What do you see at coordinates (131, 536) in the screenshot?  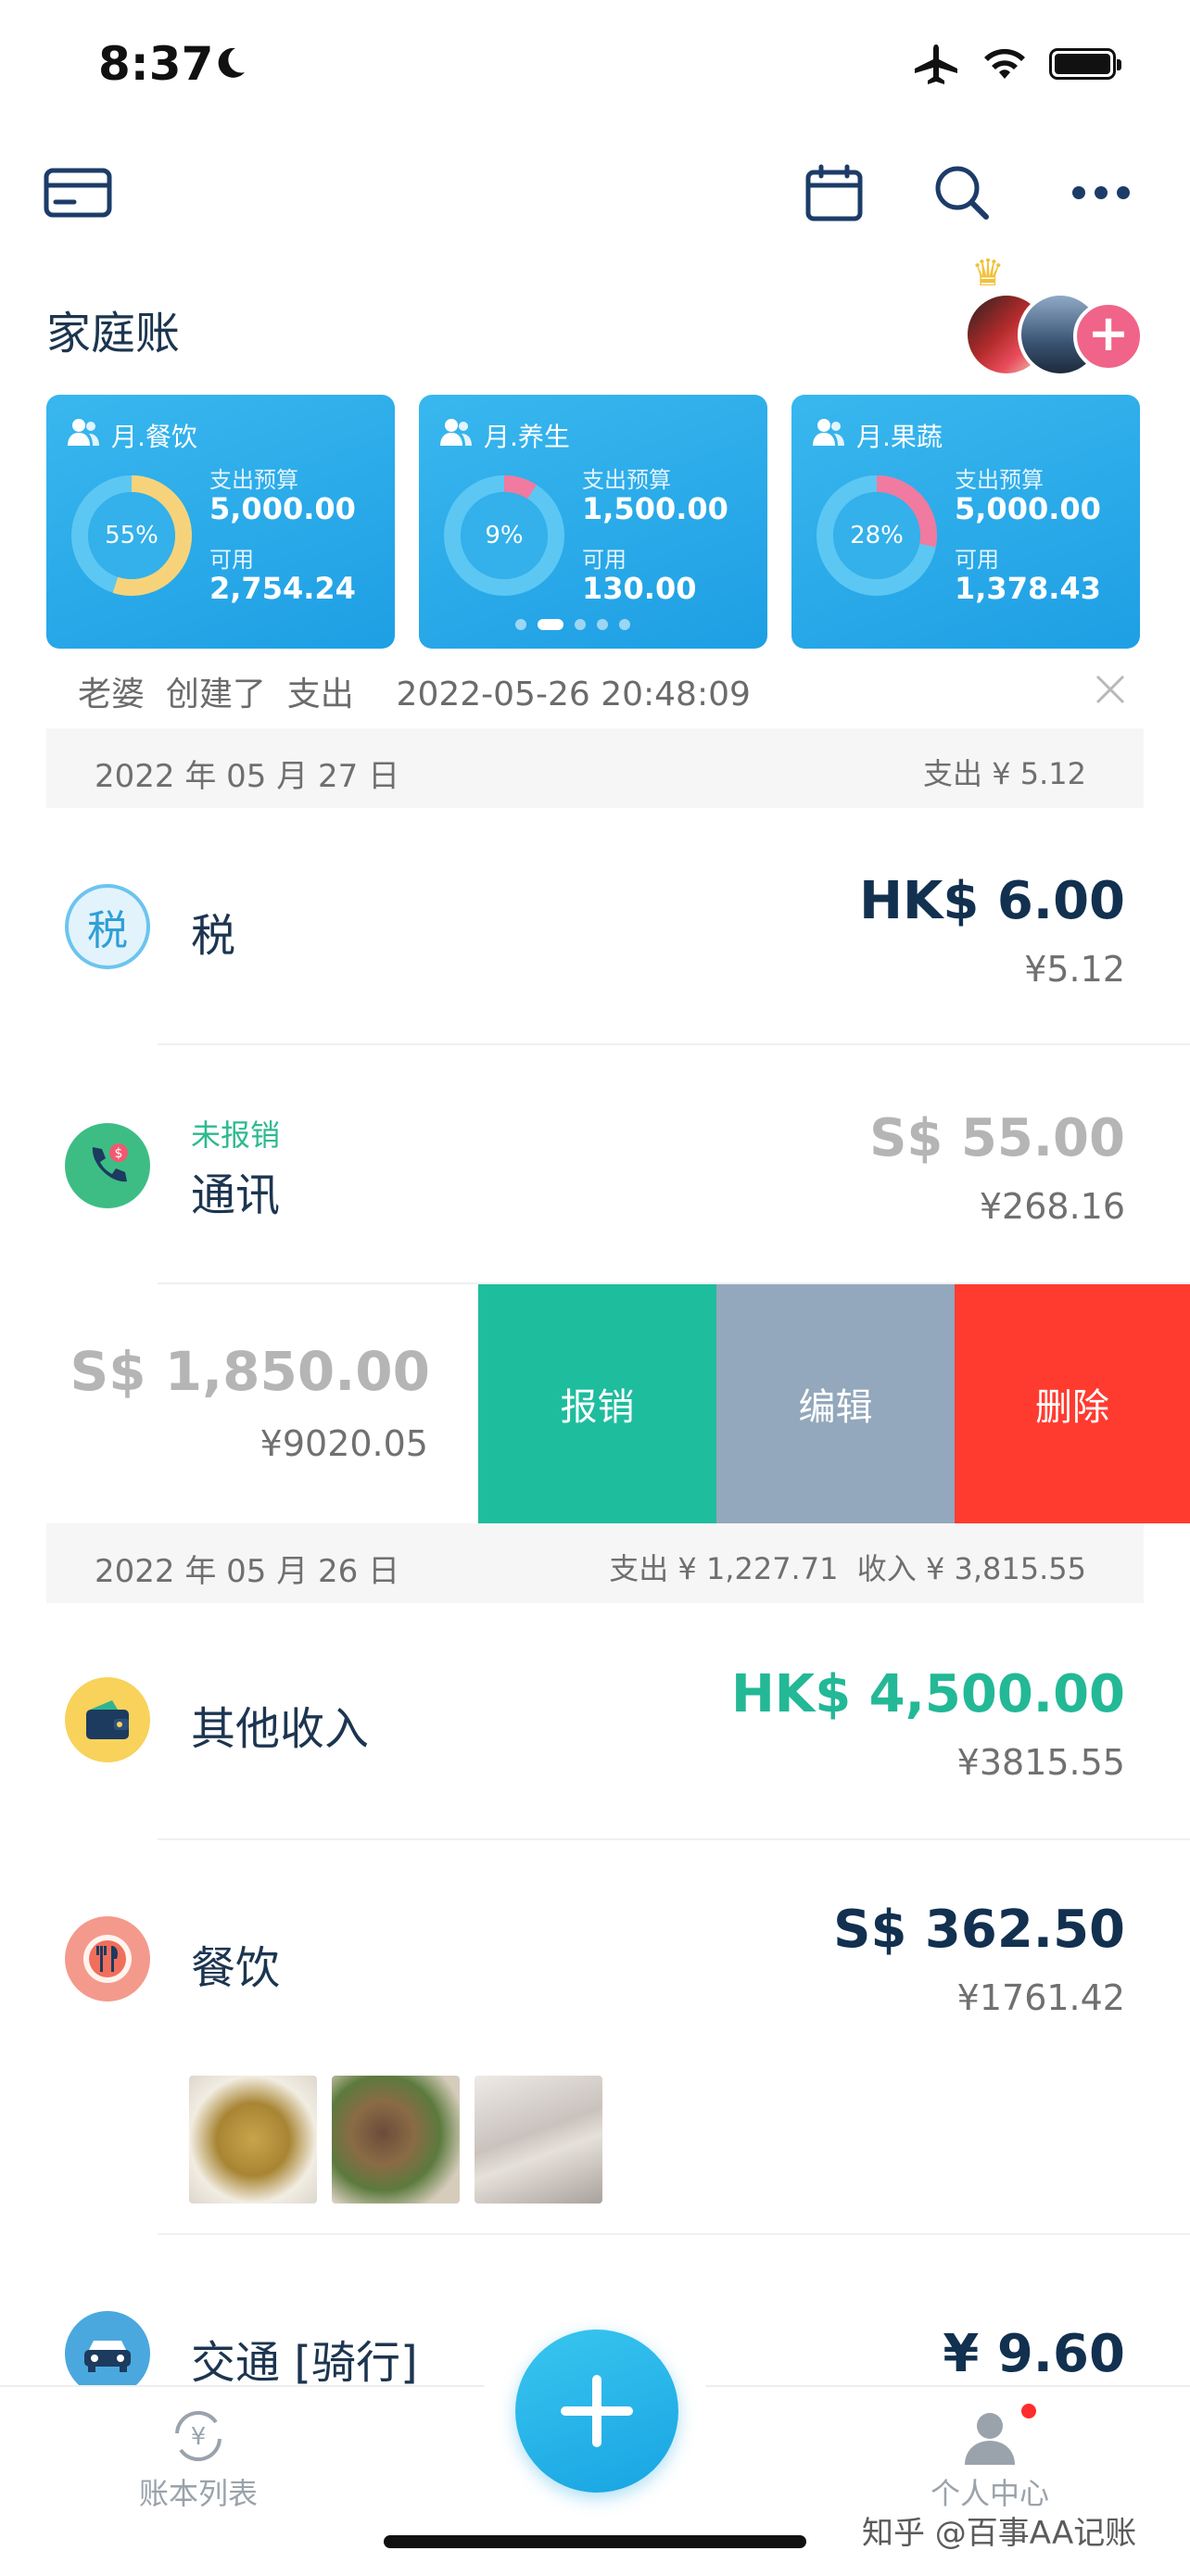 I see `budget-percent: 55%` at bounding box center [131, 536].